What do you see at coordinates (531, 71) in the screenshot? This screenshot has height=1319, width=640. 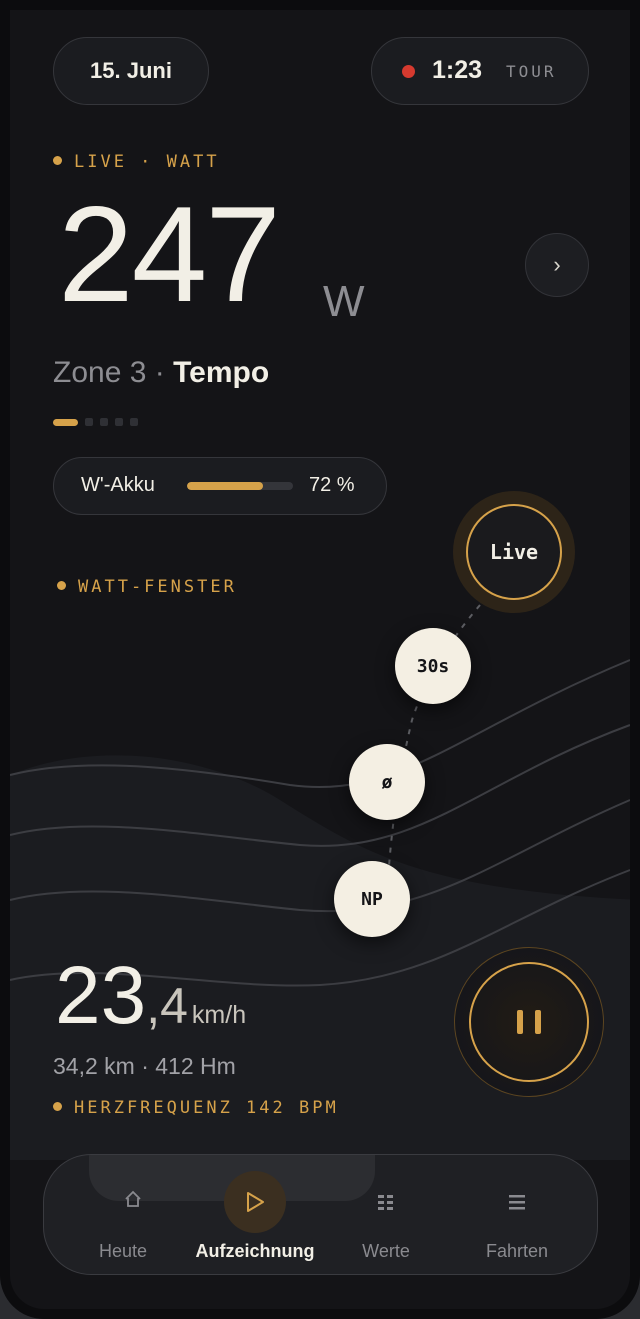 I see `timer-label: TOUR` at bounding box center [531, 71].